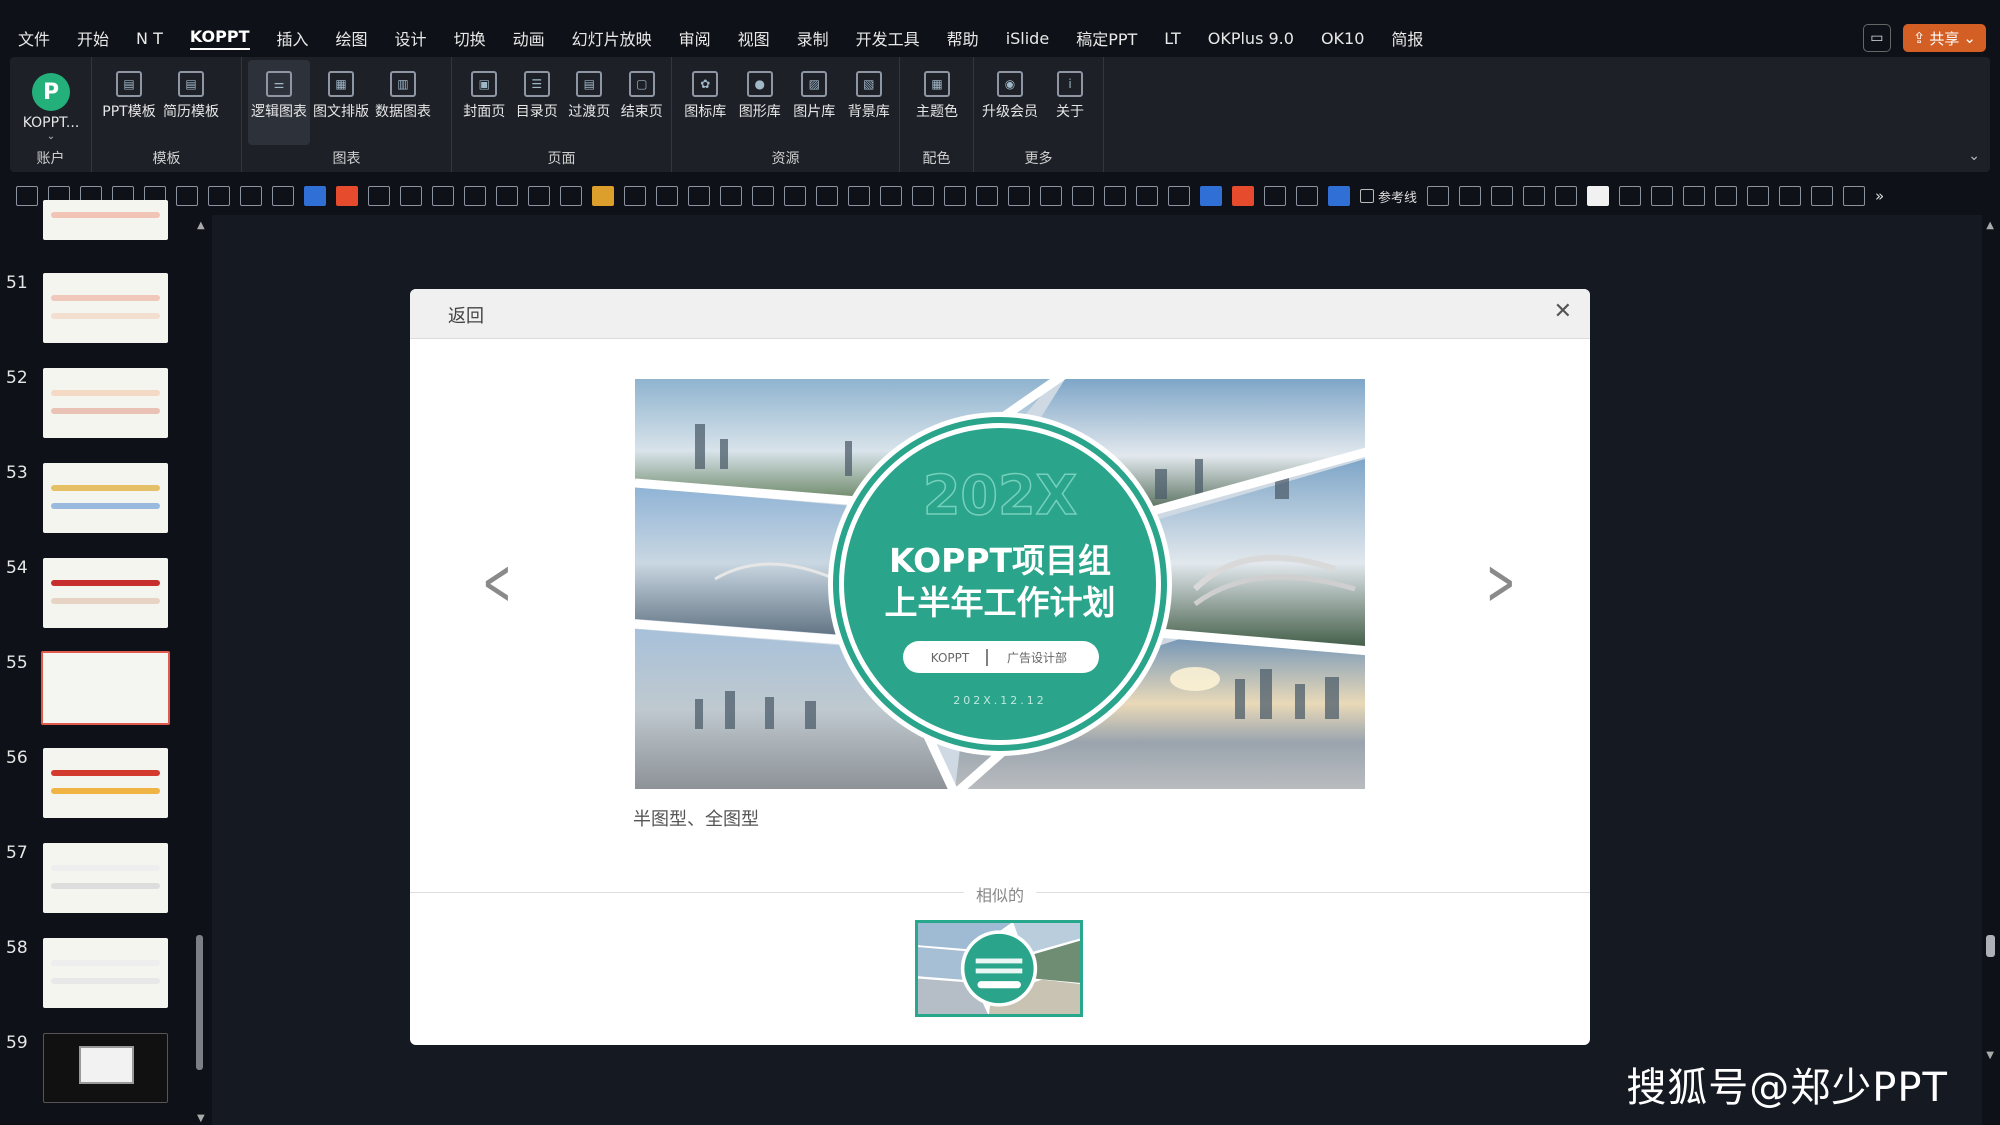  Describe the element at coordinates (705, 93) in the screenshot. I see `ribbon-button-resource-0: ✿ 图标库` at that location.